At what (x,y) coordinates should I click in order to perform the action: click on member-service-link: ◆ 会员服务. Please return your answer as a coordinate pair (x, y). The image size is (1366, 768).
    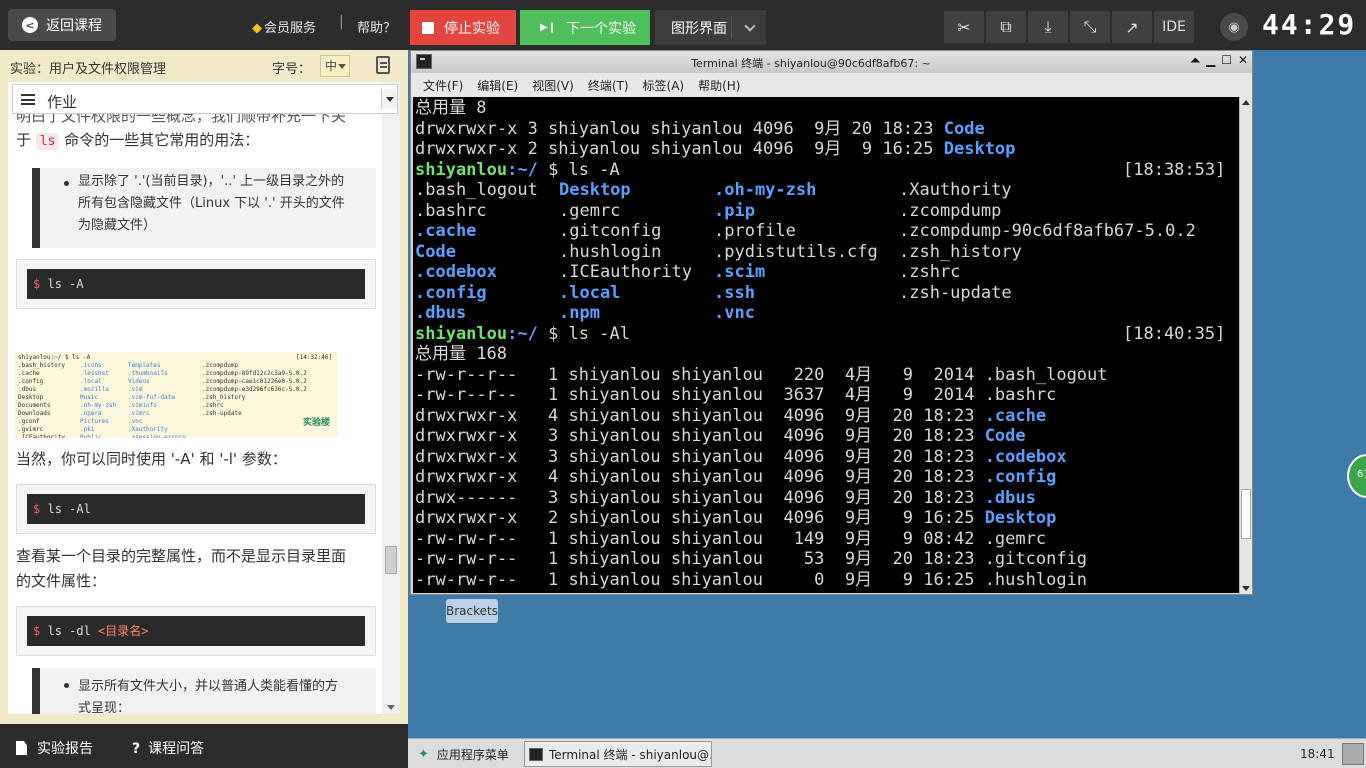
    Looking at the image, I should click on (284, 26).